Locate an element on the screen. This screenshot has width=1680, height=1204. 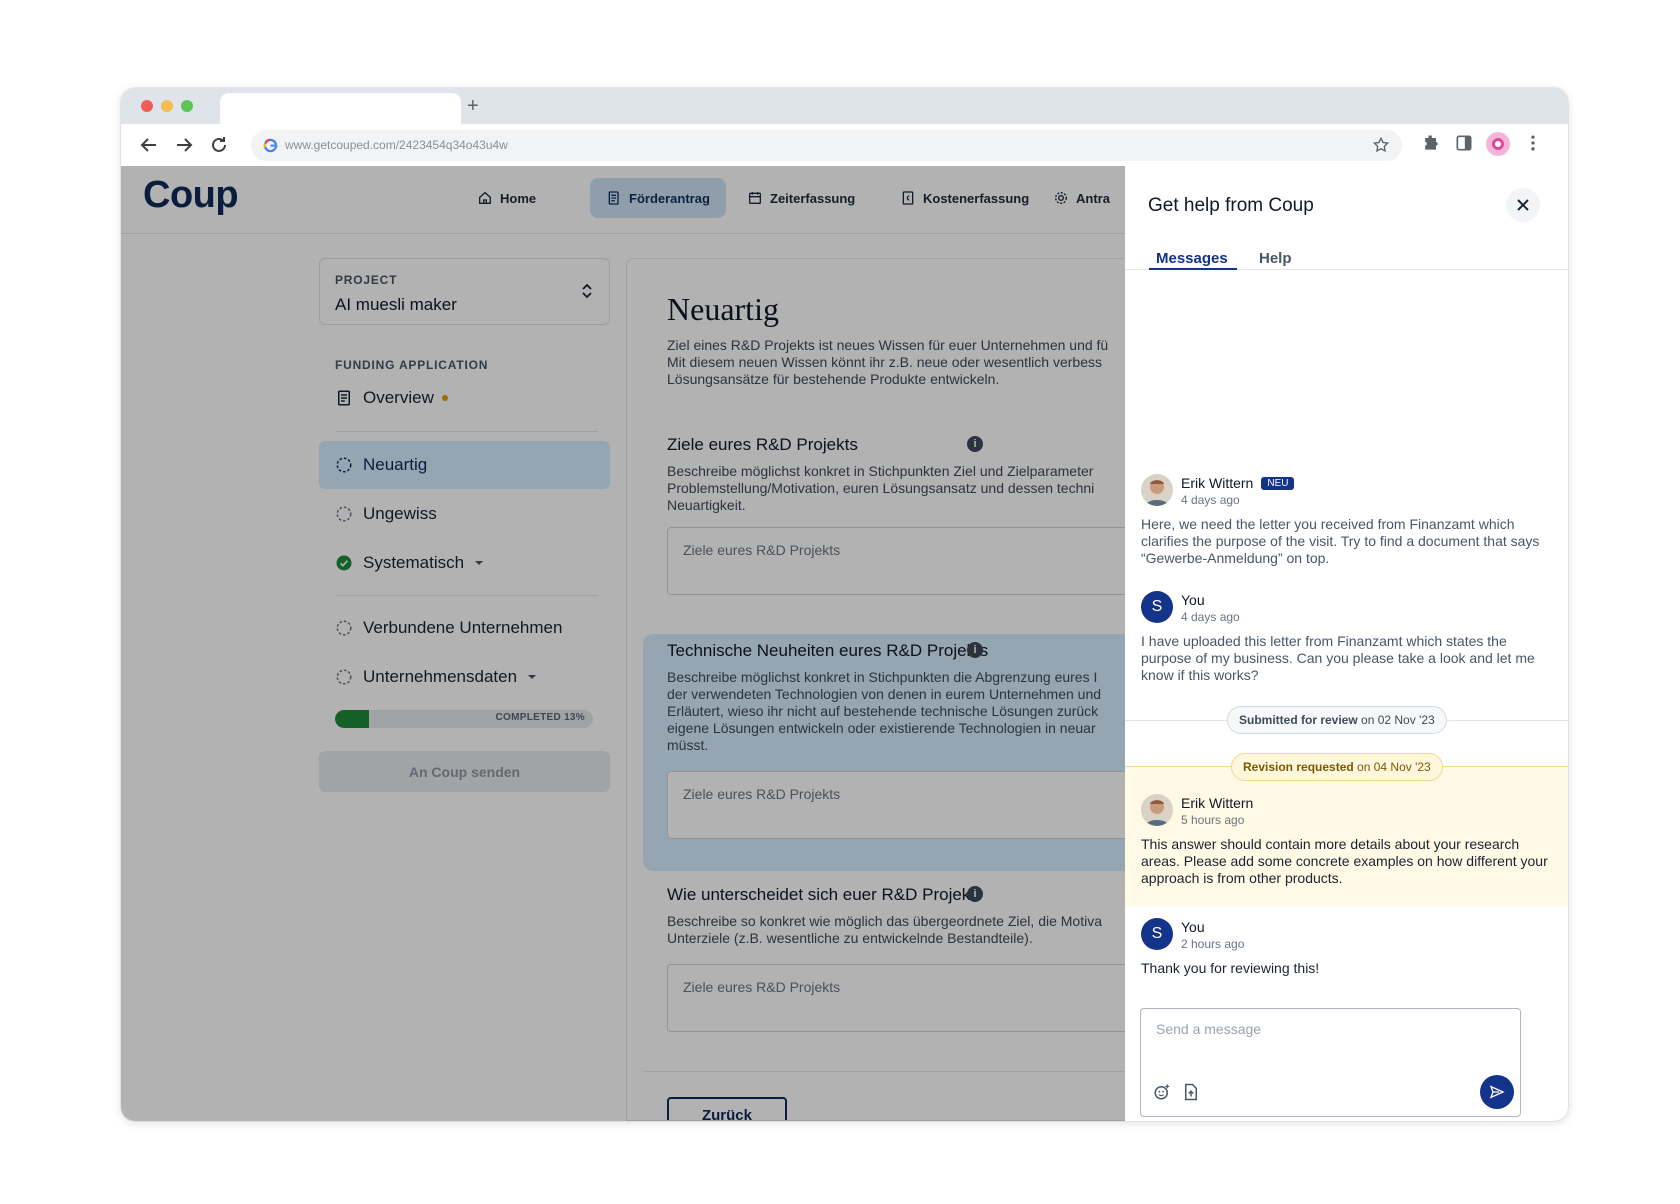
sidebar-item-overview: Overview is located at coordinates (464, 398).